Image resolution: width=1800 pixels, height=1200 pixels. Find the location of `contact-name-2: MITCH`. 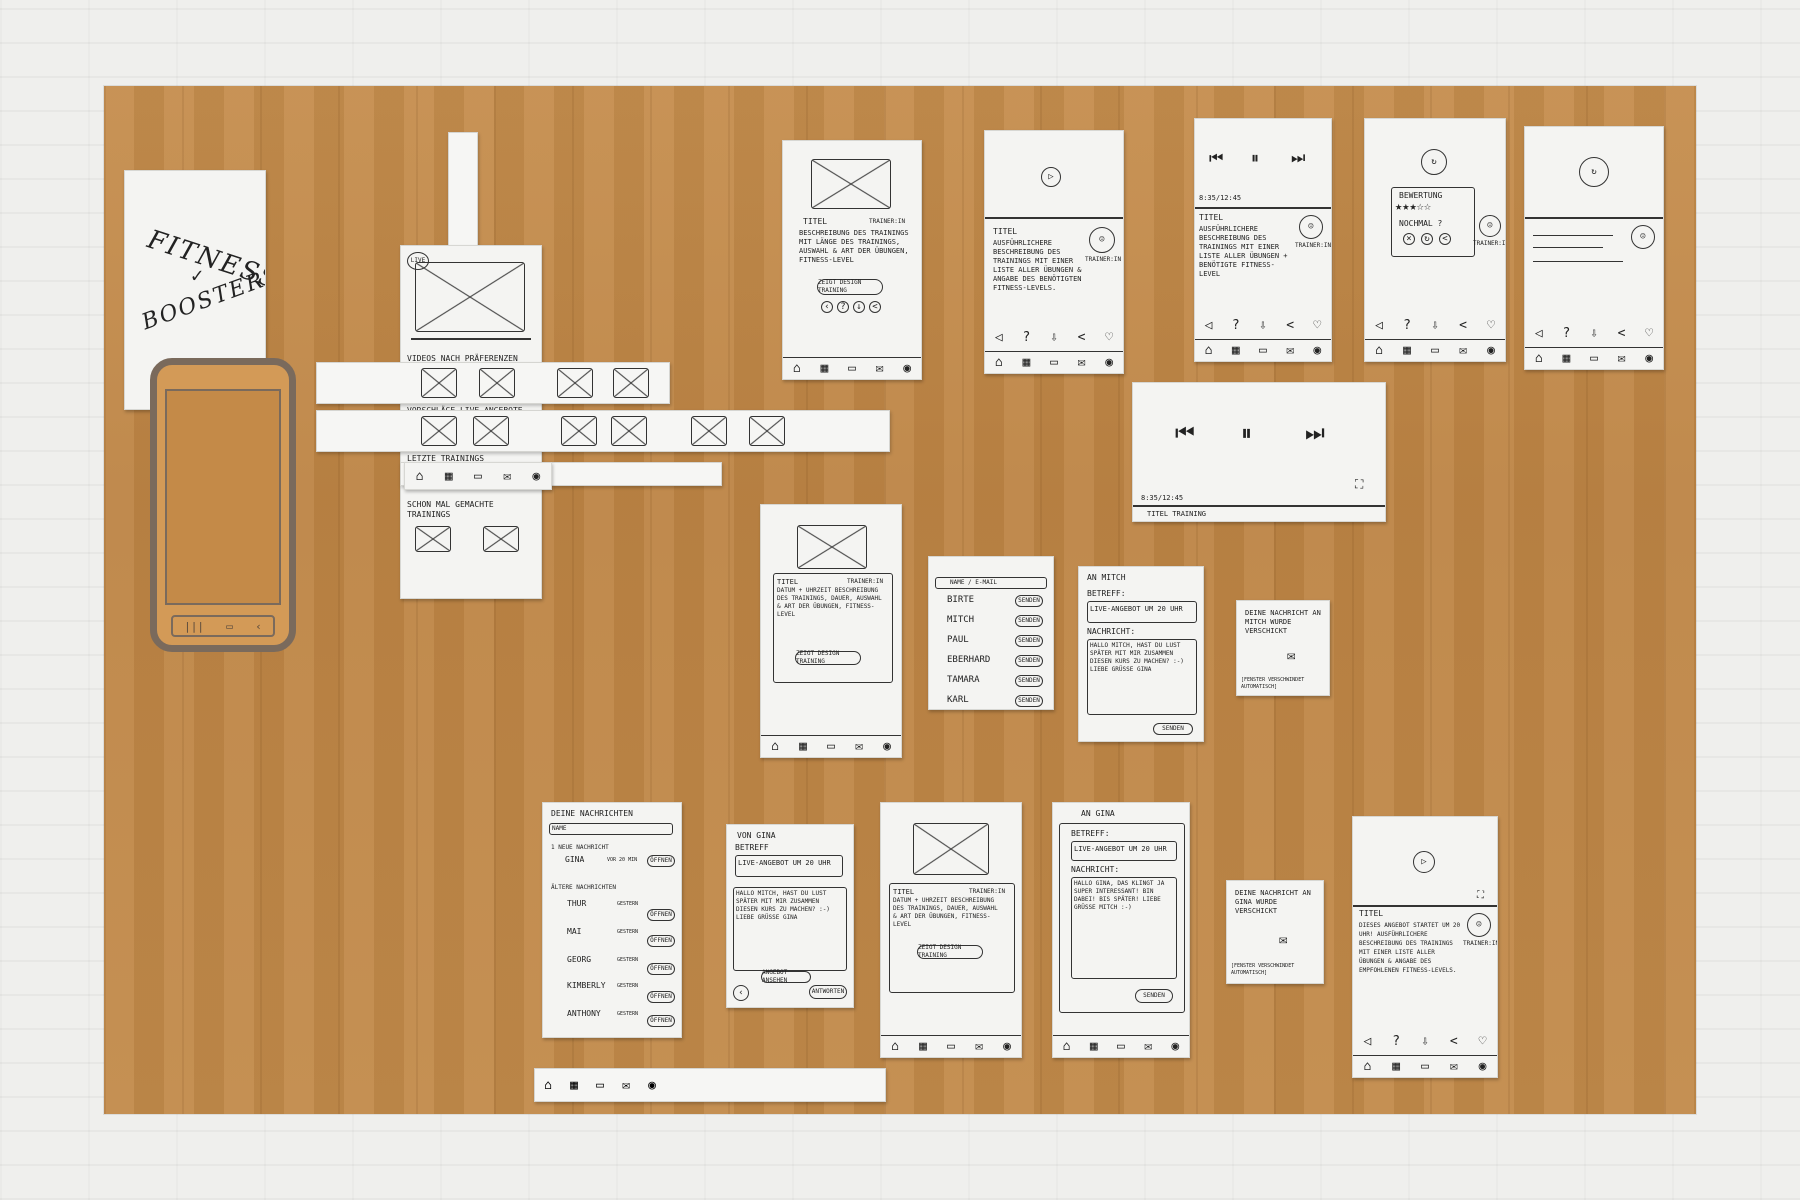

contact-name-2: MITCH is located at coordinates (960, 620).